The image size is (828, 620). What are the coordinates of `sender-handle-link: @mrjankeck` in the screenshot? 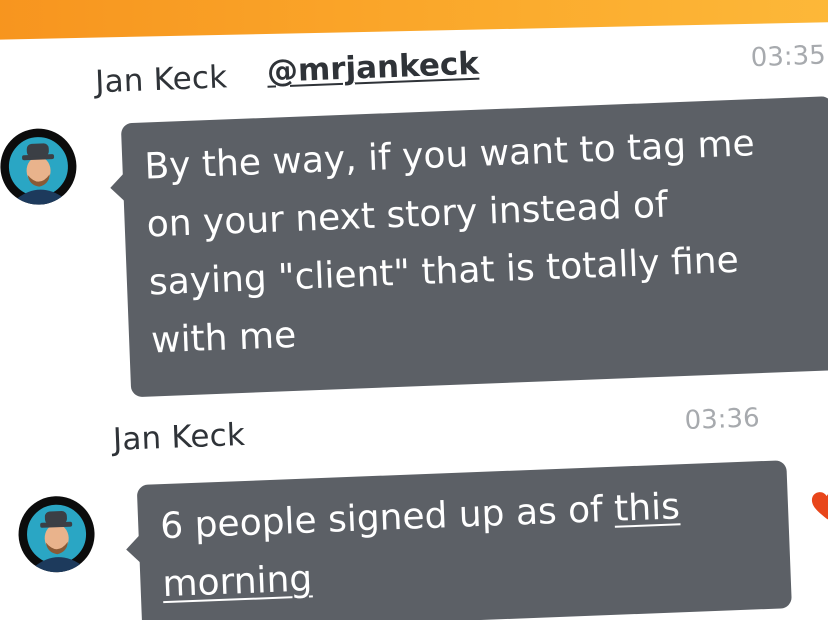 It's located at (372, 68).